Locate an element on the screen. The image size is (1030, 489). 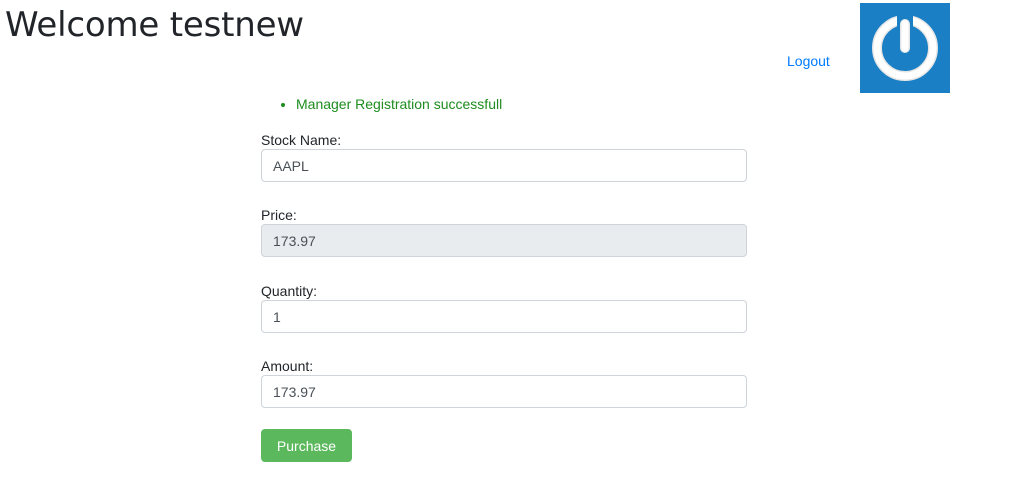
power-icon is located at coordinates (905, 47).